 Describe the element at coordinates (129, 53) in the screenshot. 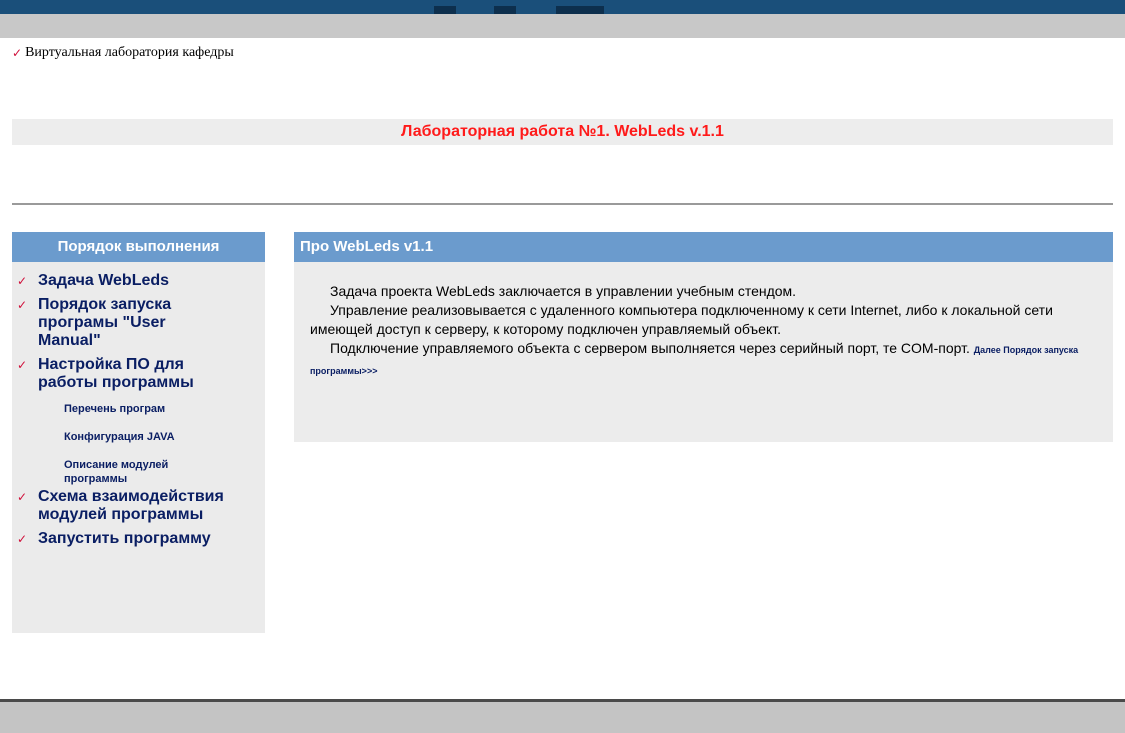

I see `breadcrumb-label: Виртуальная лаборатория кафедры` at that location.